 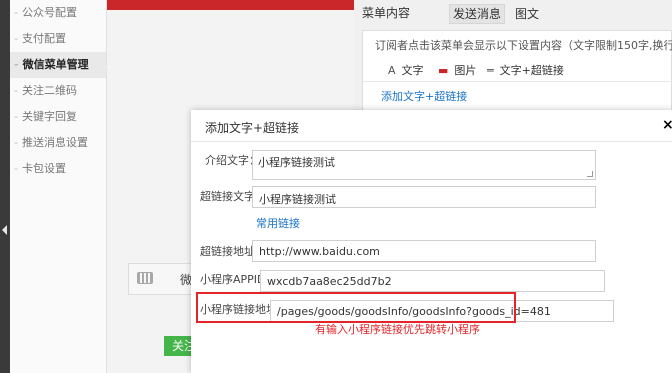 I want to click on sidebar-item-payment-config: - 支付配置, so click(x=58, y=39).